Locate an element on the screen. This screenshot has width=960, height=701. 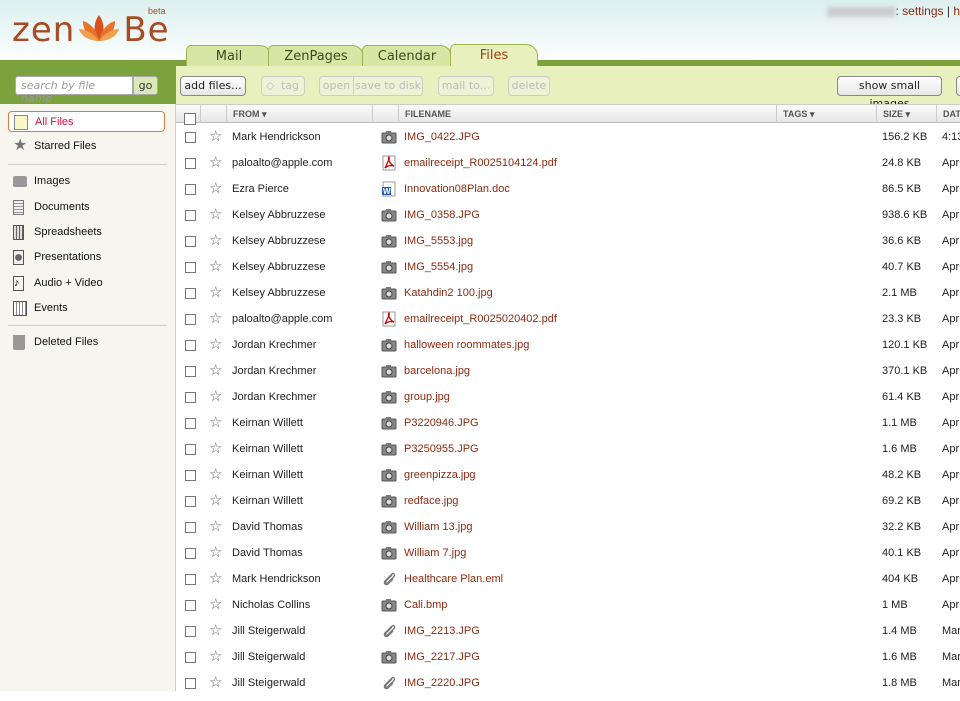
go-button: go is located at coordinates (145, 85).